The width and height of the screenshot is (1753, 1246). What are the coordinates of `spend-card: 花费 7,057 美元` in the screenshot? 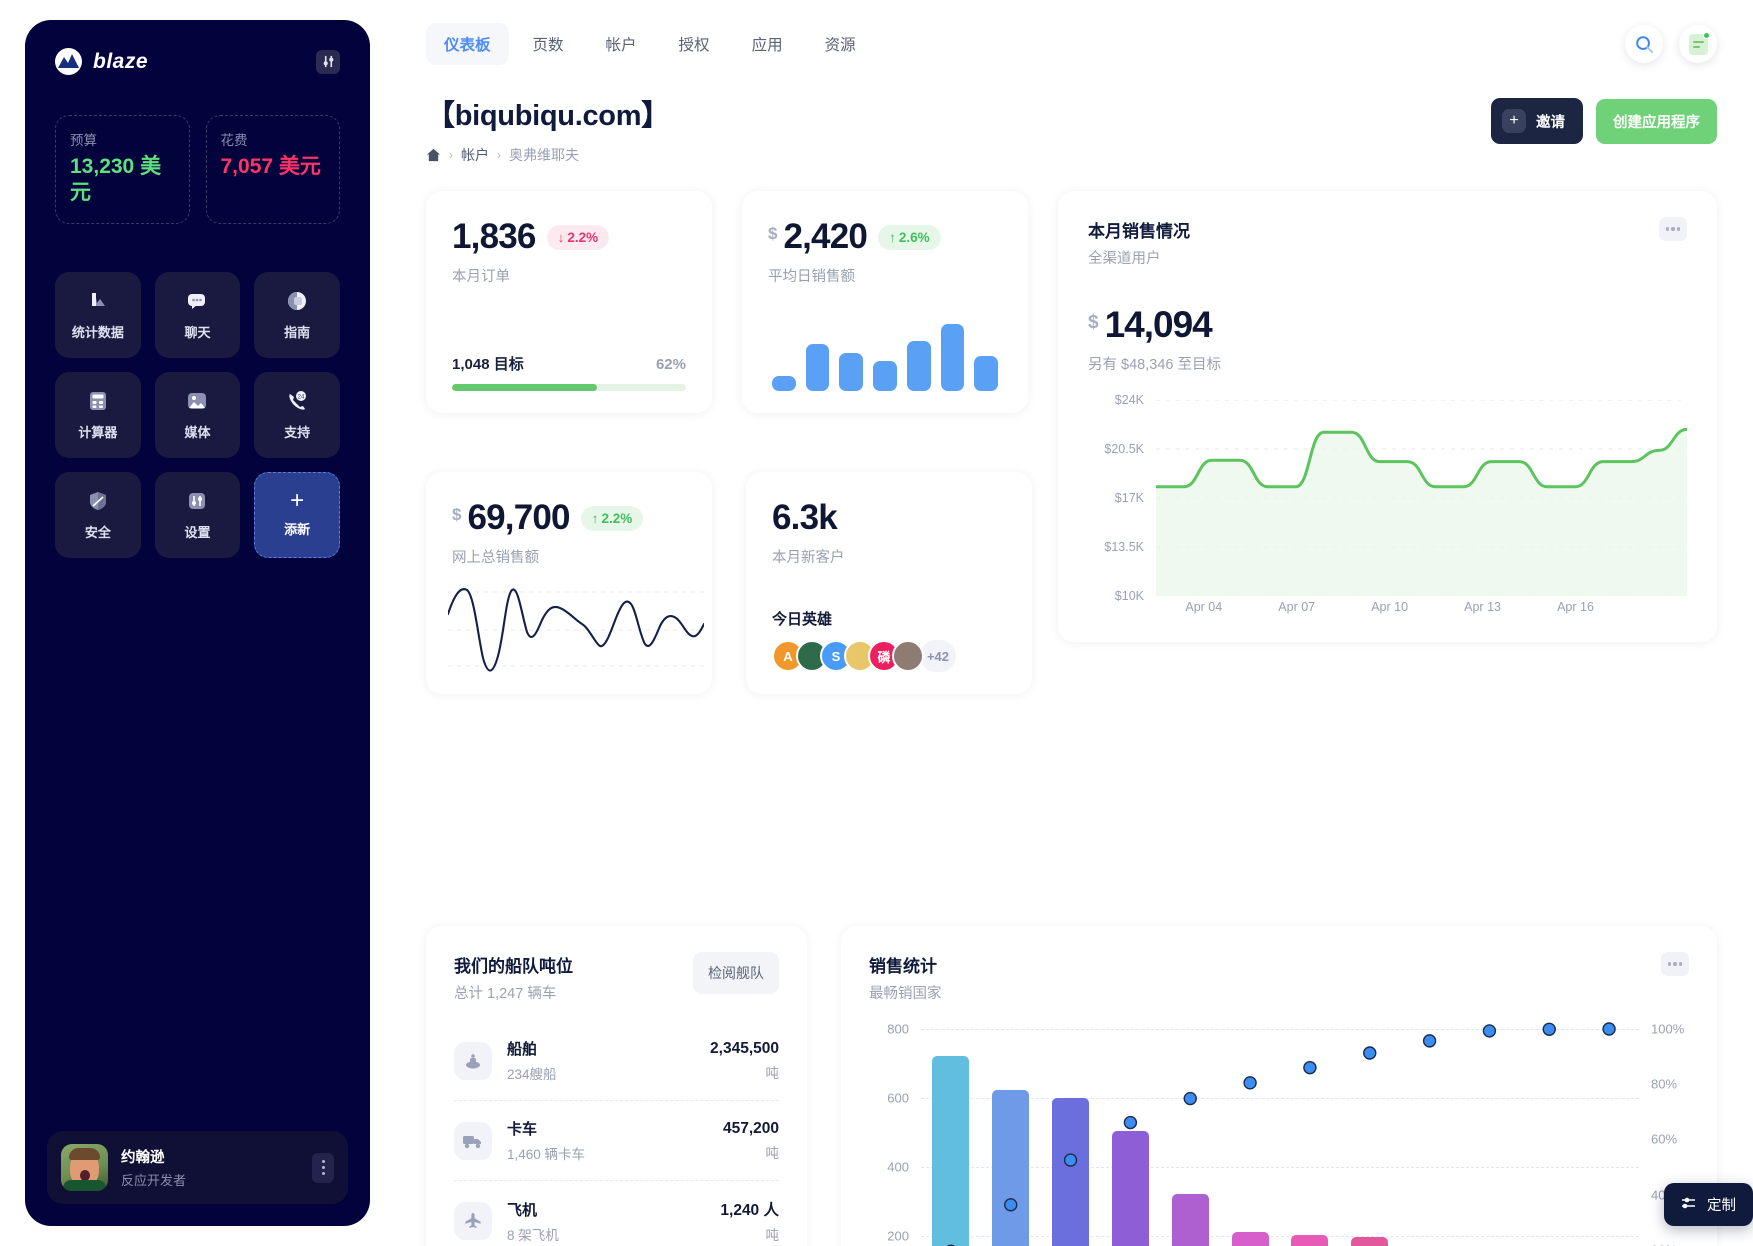 It's located at (272, 169).